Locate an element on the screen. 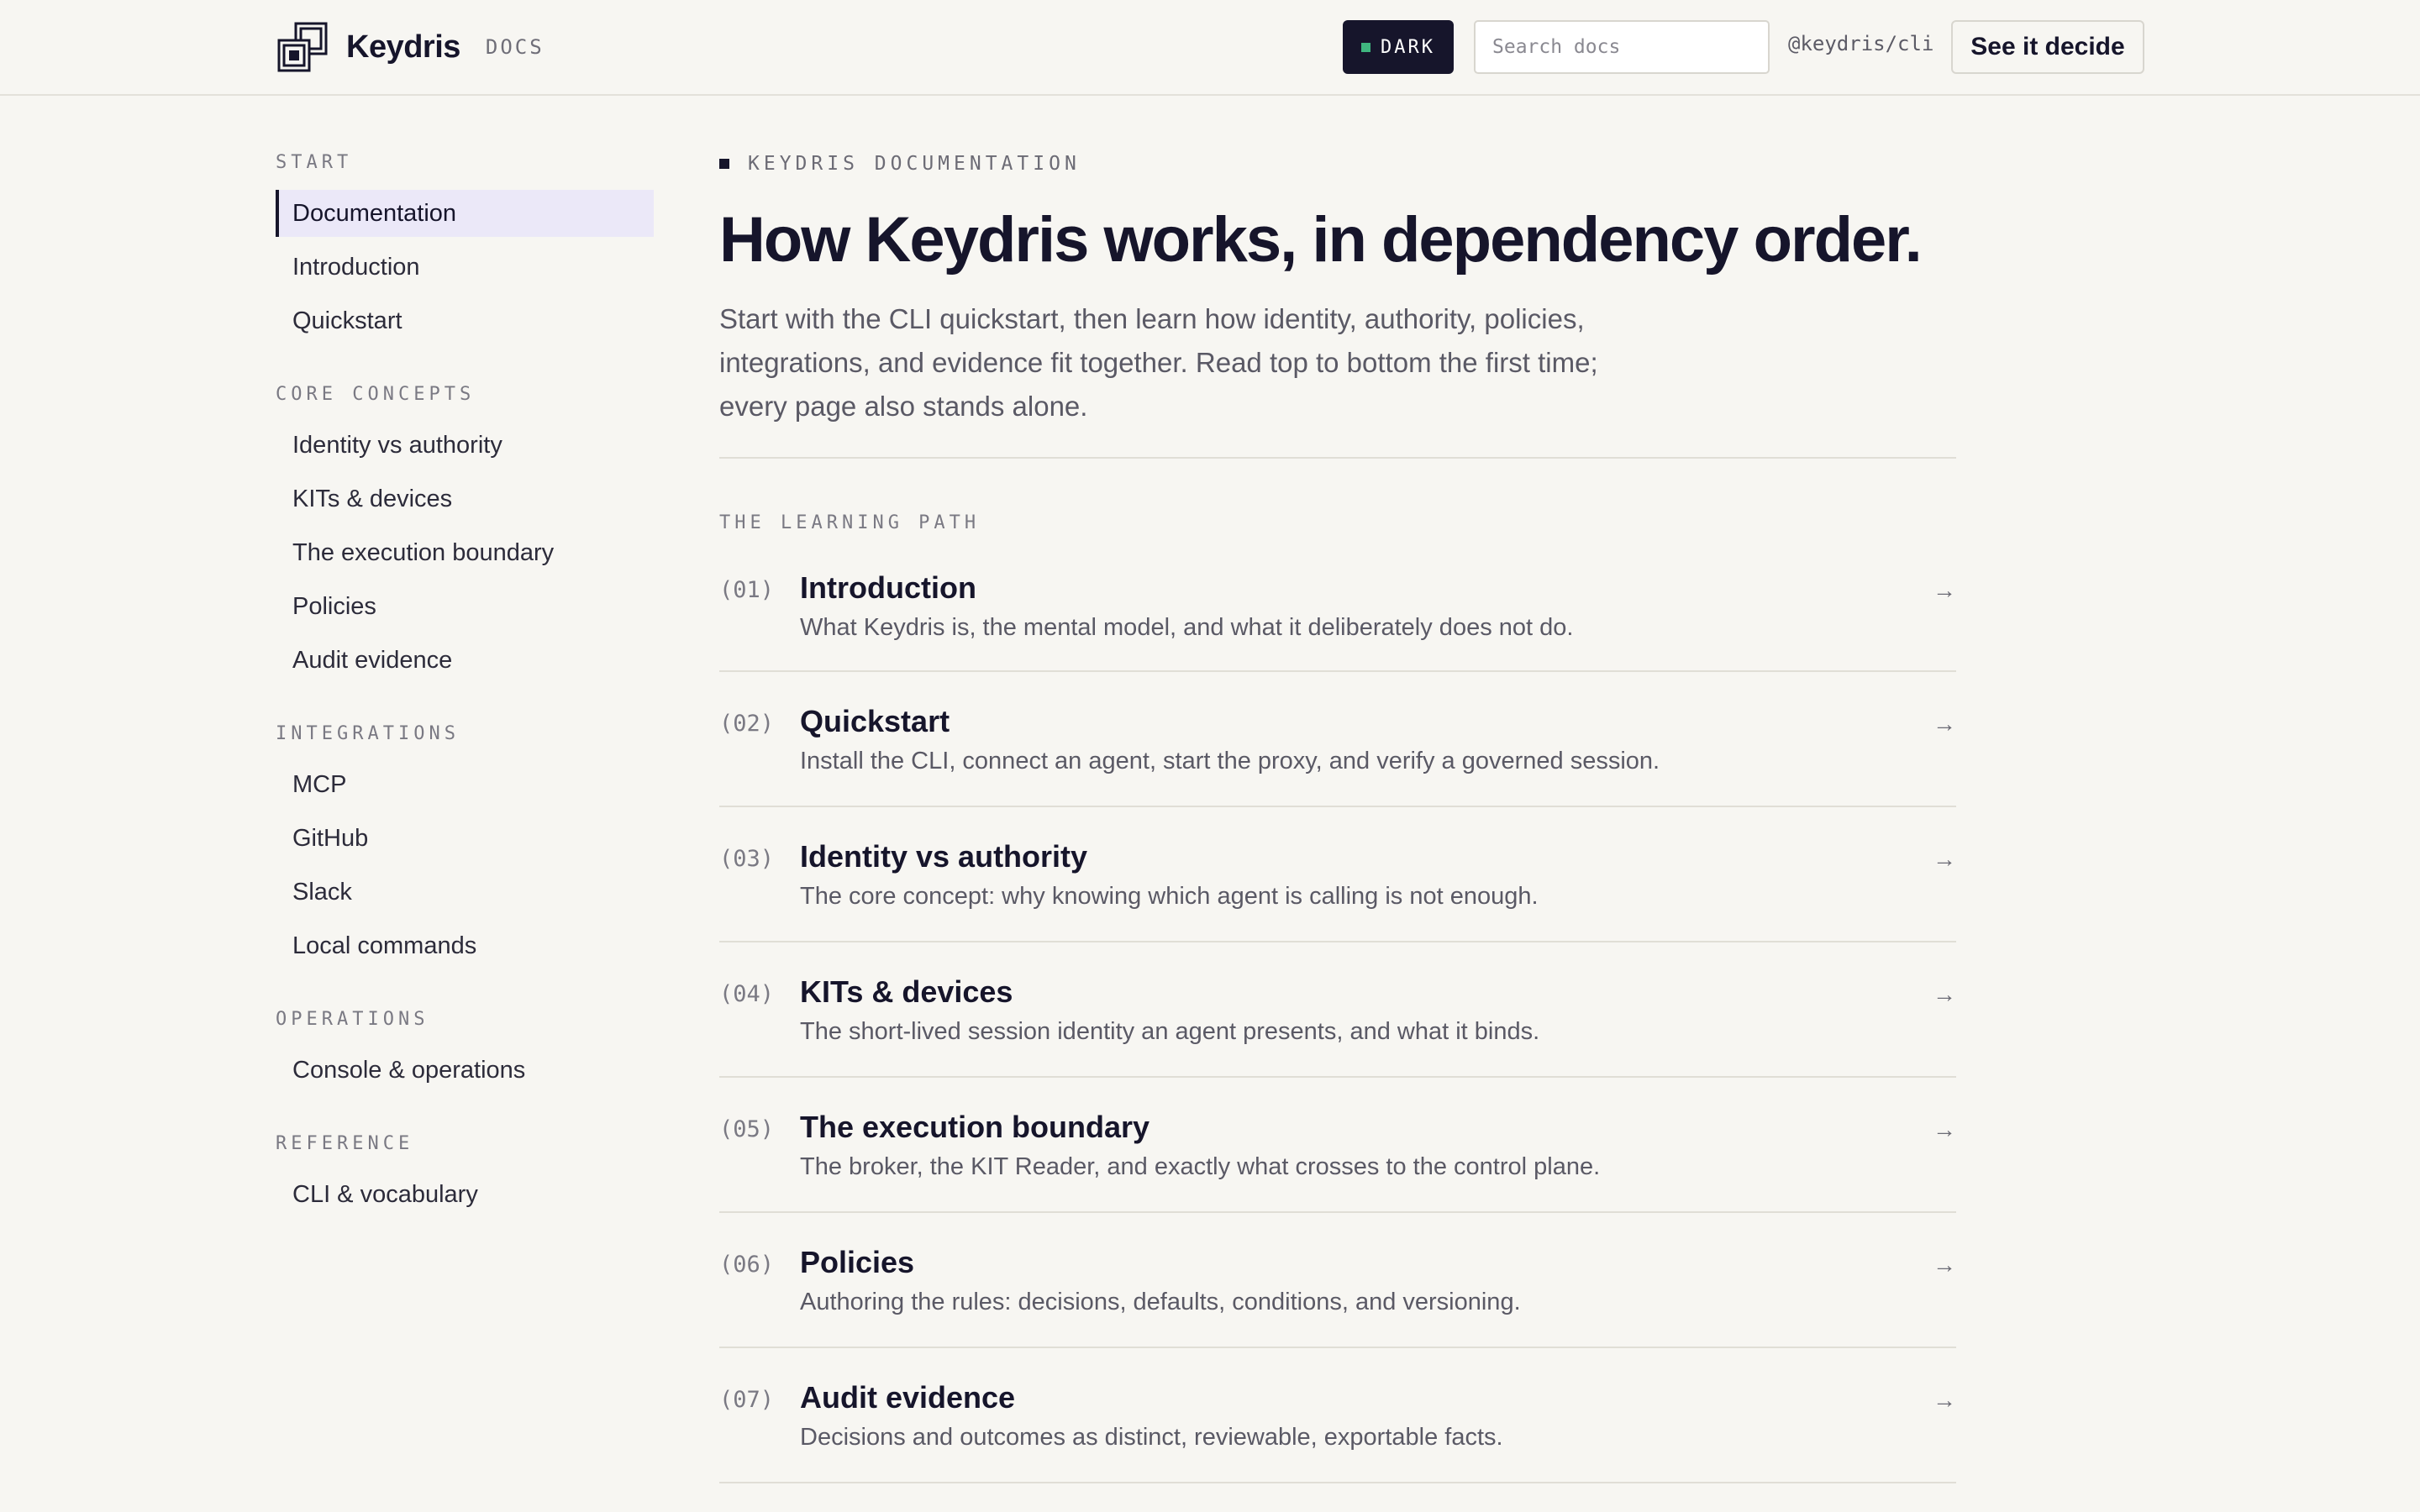 This screenshot has width=2420, height=1512. path-step-number: (01) is located at coordinates (747, 590).